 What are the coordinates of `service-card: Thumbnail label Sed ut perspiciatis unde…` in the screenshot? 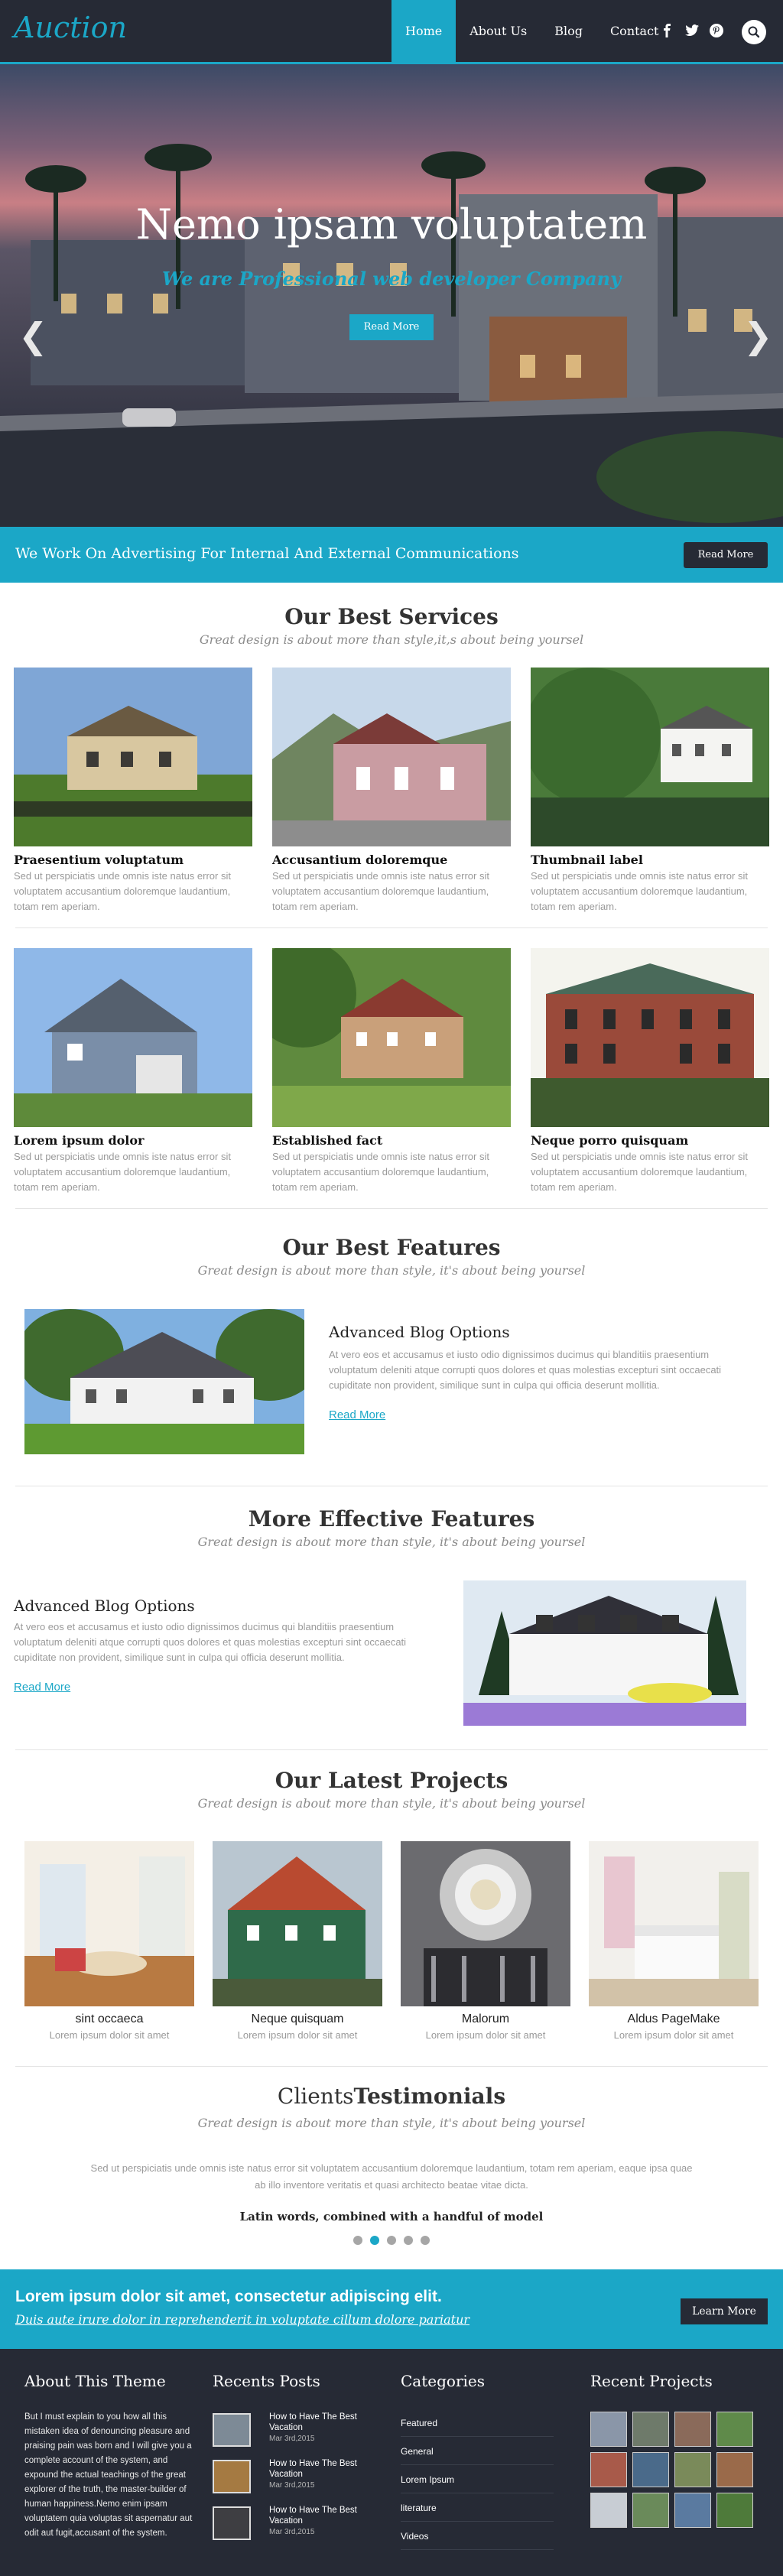 It's located at (650, 791).